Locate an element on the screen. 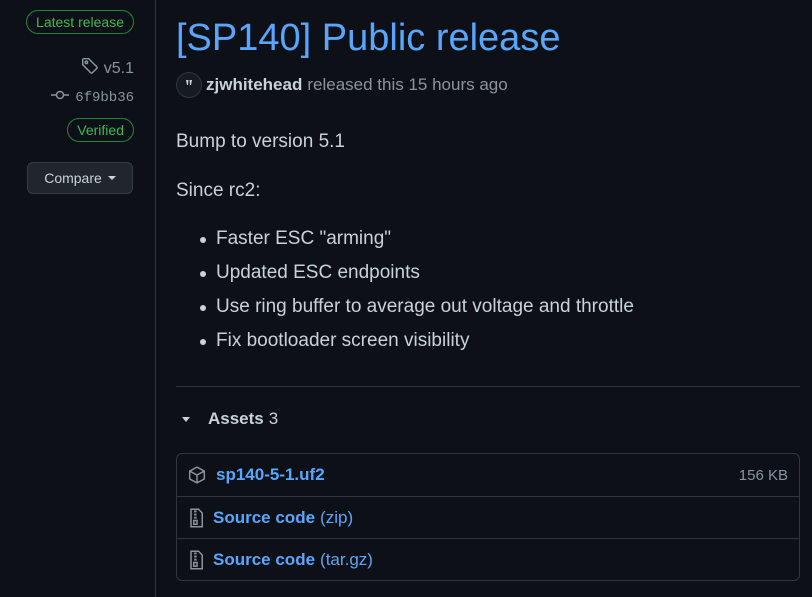  latest-release-badge: Latest release is located at coordinates (80, 22).